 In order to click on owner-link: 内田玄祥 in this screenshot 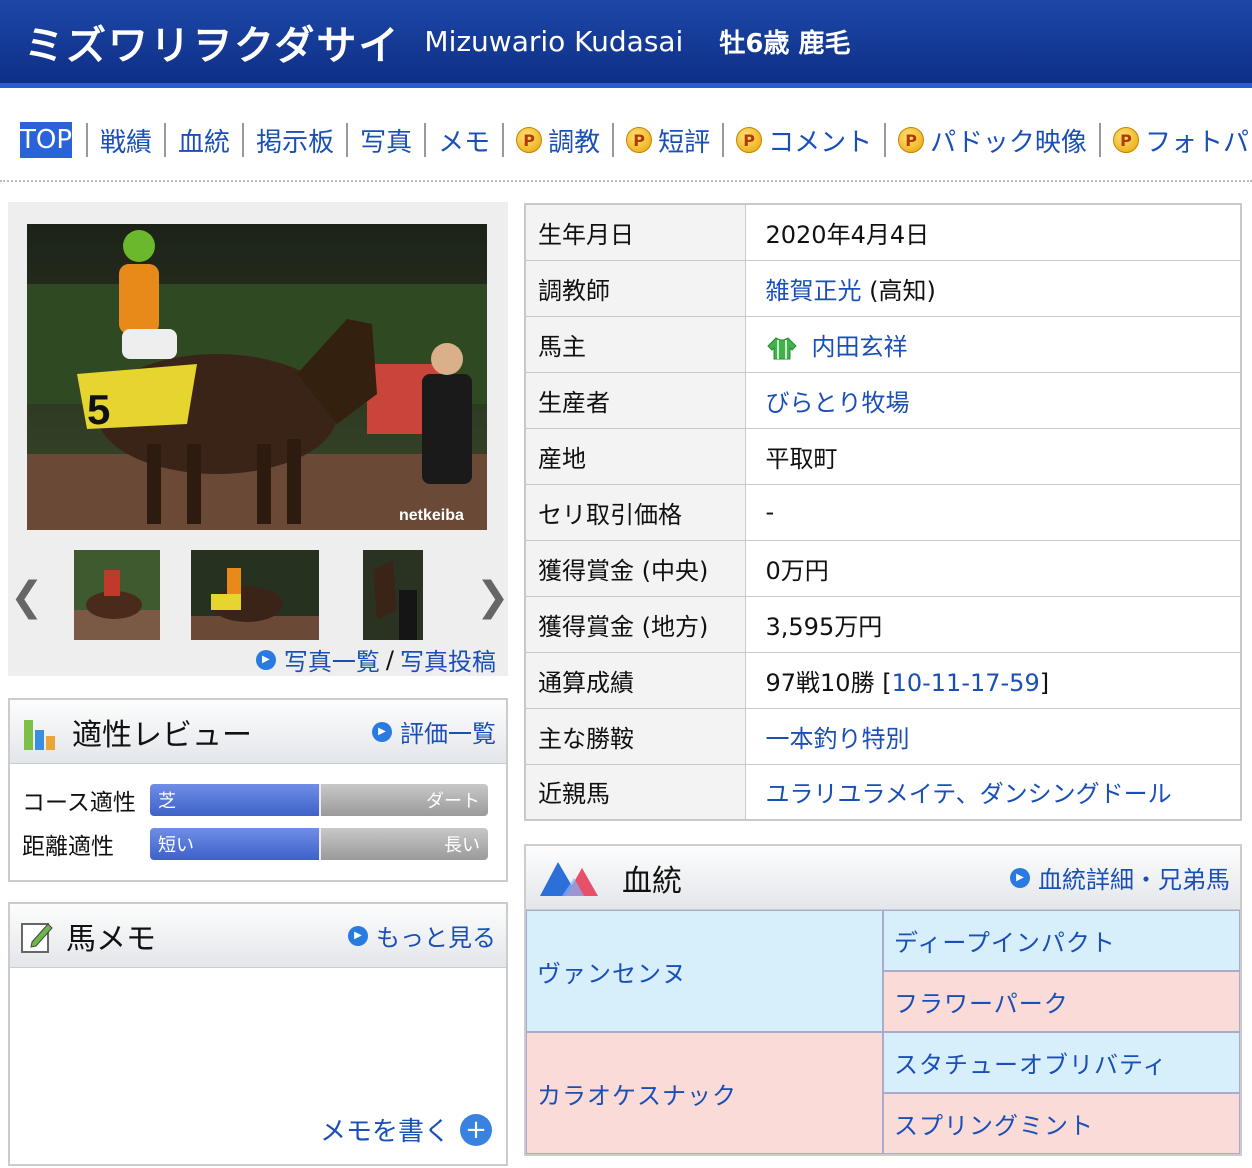, I will do `click(860, 347)`.